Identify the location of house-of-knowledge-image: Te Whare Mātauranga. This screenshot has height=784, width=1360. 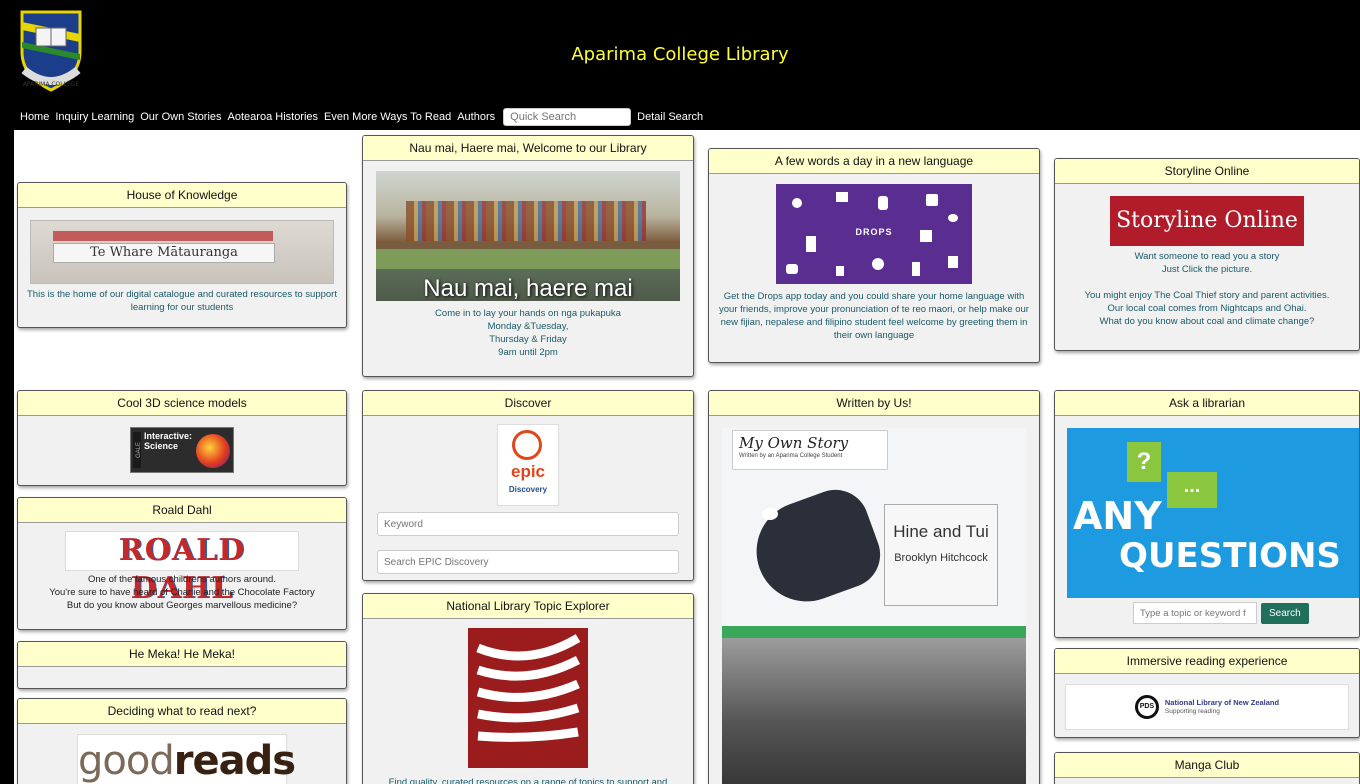
(182, 252).